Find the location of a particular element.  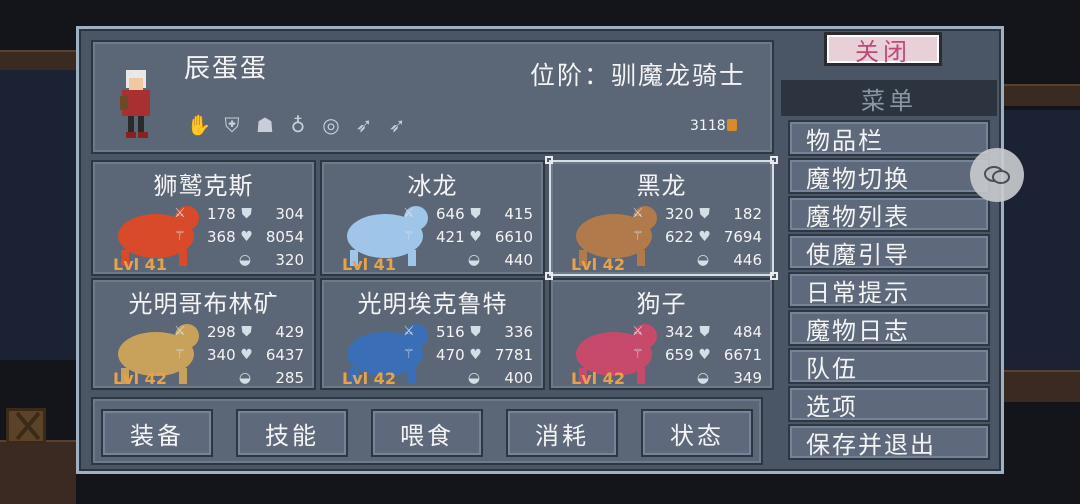

status-button: 状态 is located at coordinates (697, 433).